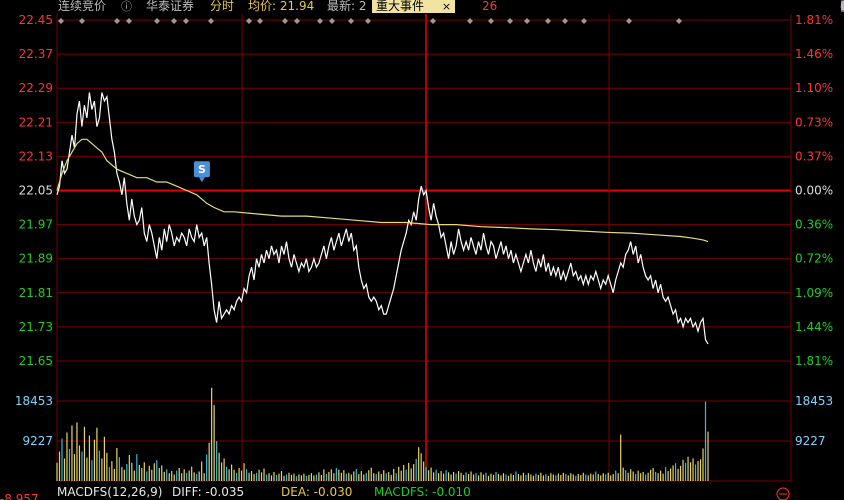  What do you see at coordinates (814, 225) in the screenshot?
I see `percent-tick-label: 0.36%` at bounding box center [814, 225].